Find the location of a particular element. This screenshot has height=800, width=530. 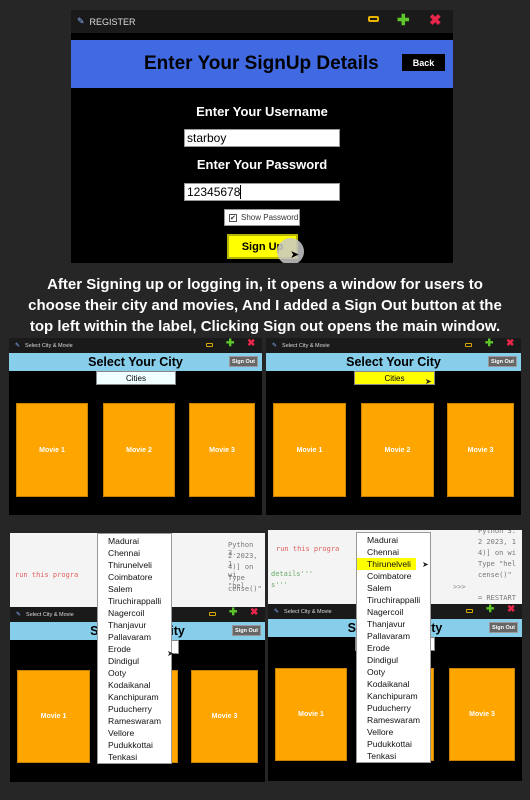

page-title: Select Your City is located at coordinates (393, 362).